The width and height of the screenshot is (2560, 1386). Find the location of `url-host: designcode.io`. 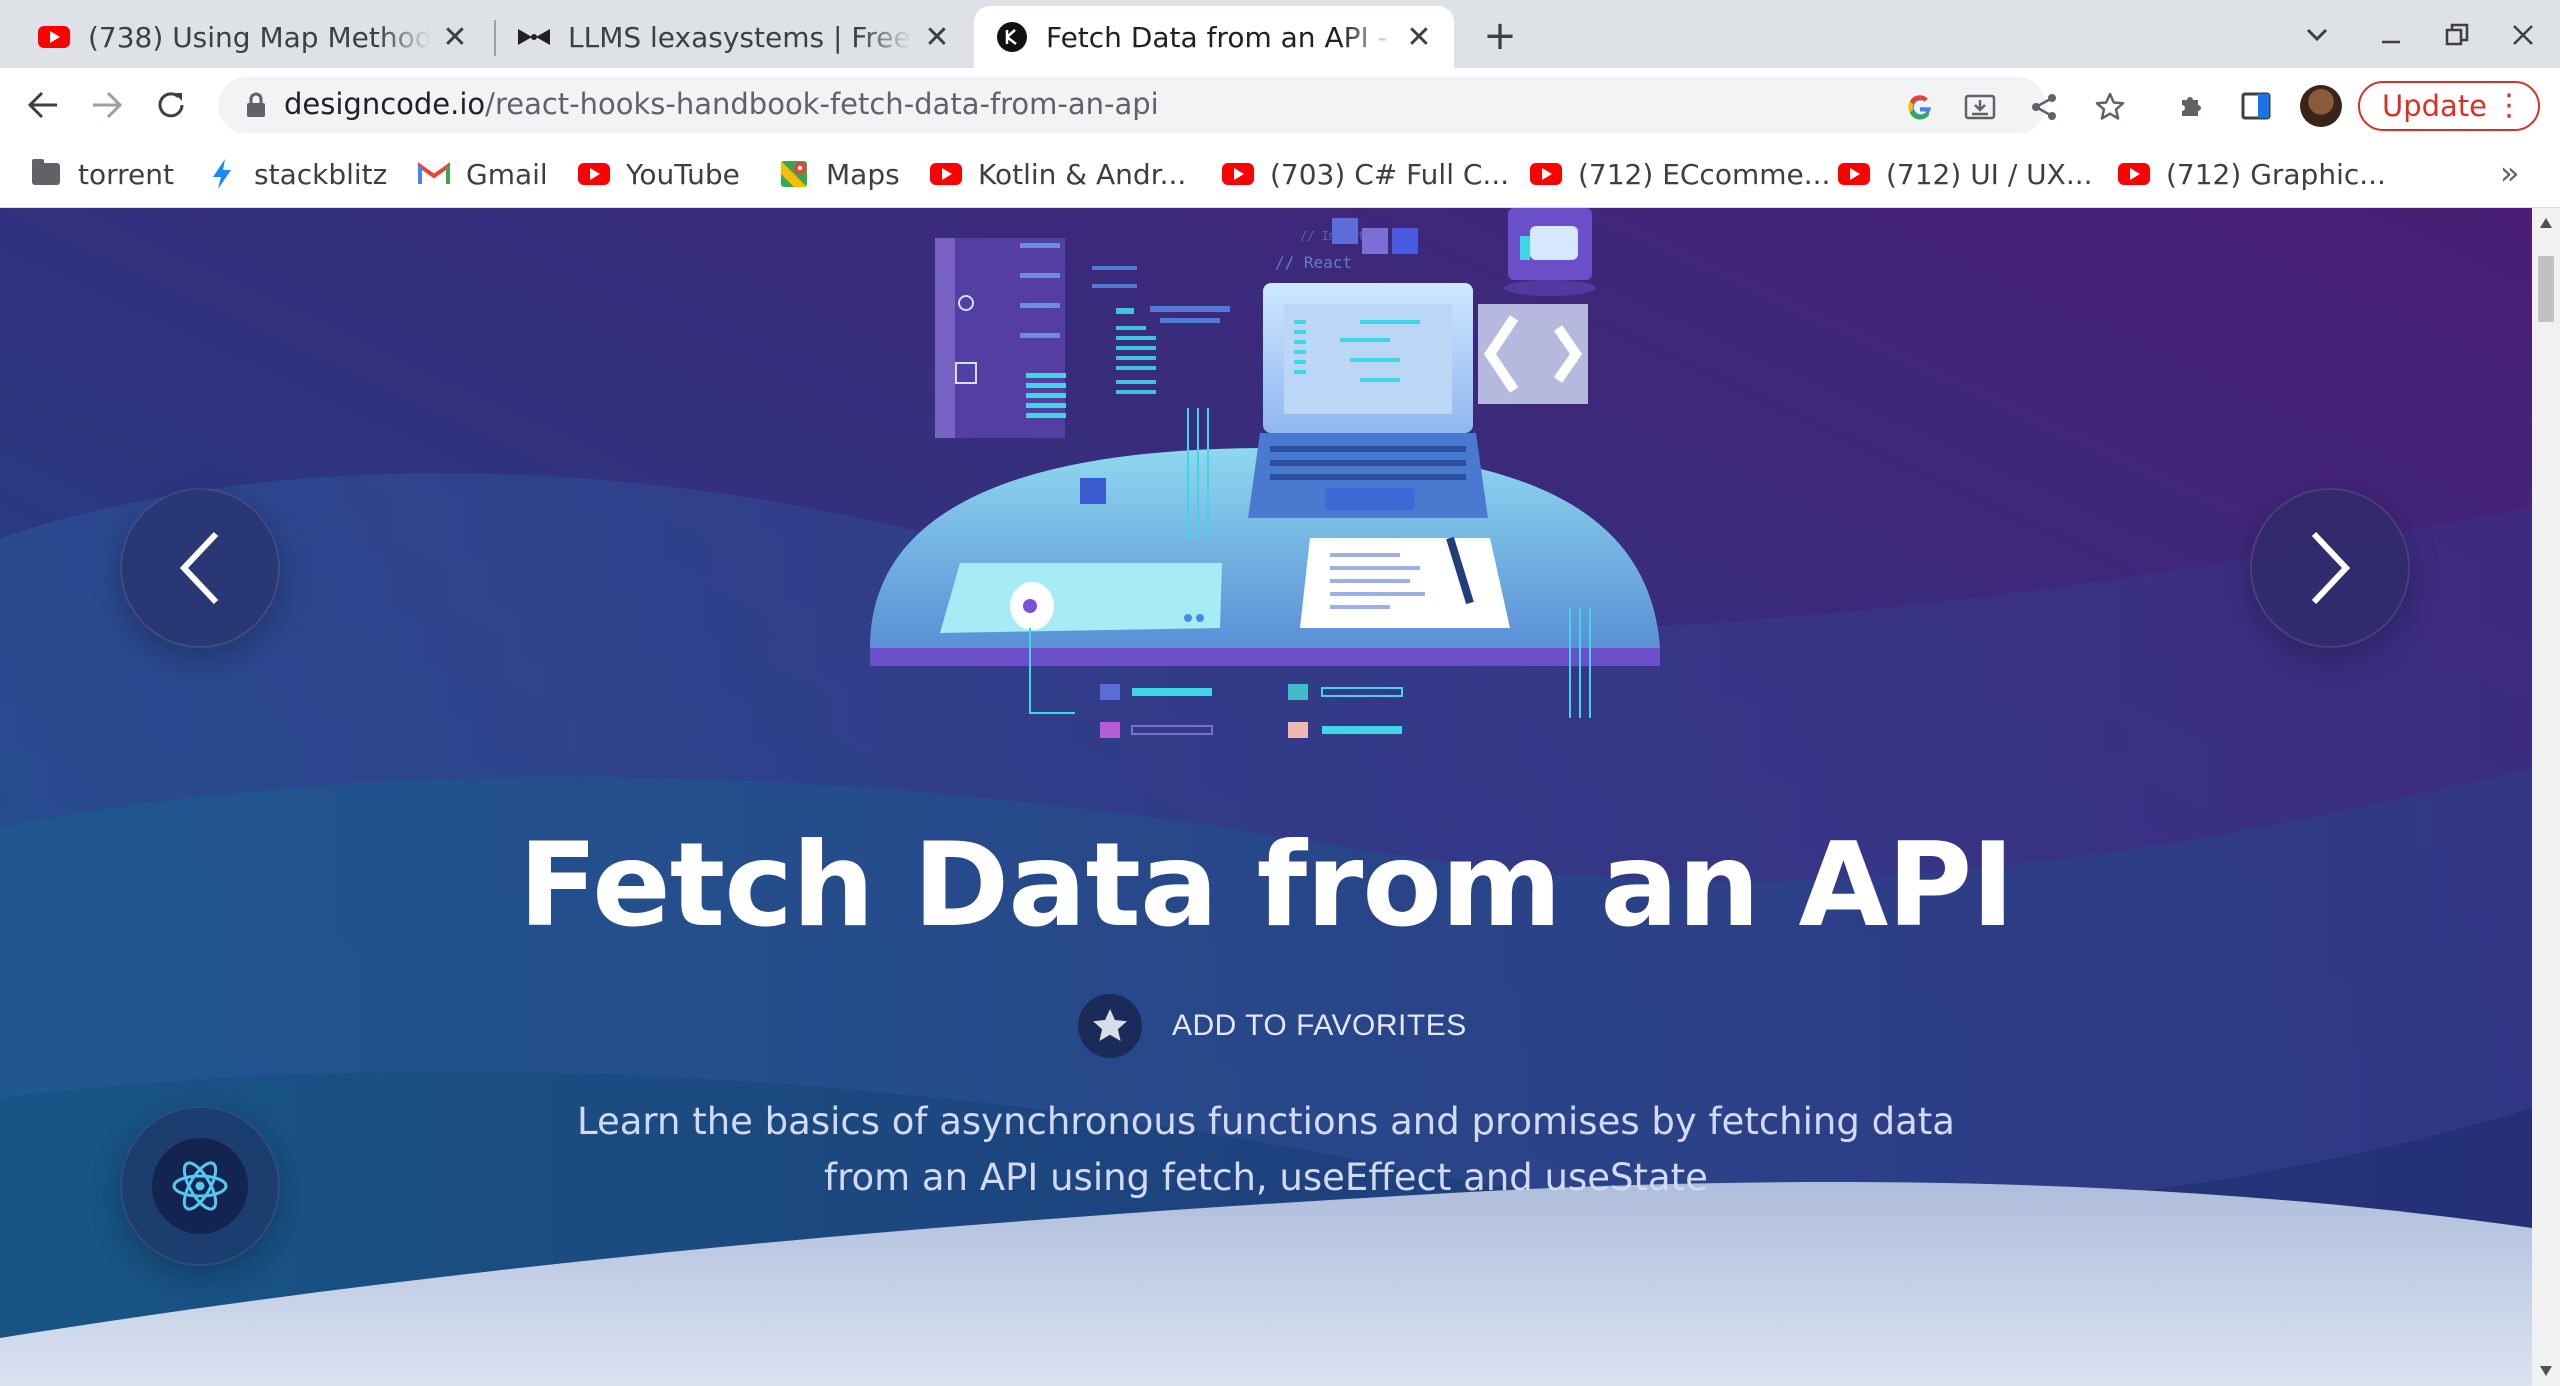

url-host: designcode.io is located at coordinates (385, 104).